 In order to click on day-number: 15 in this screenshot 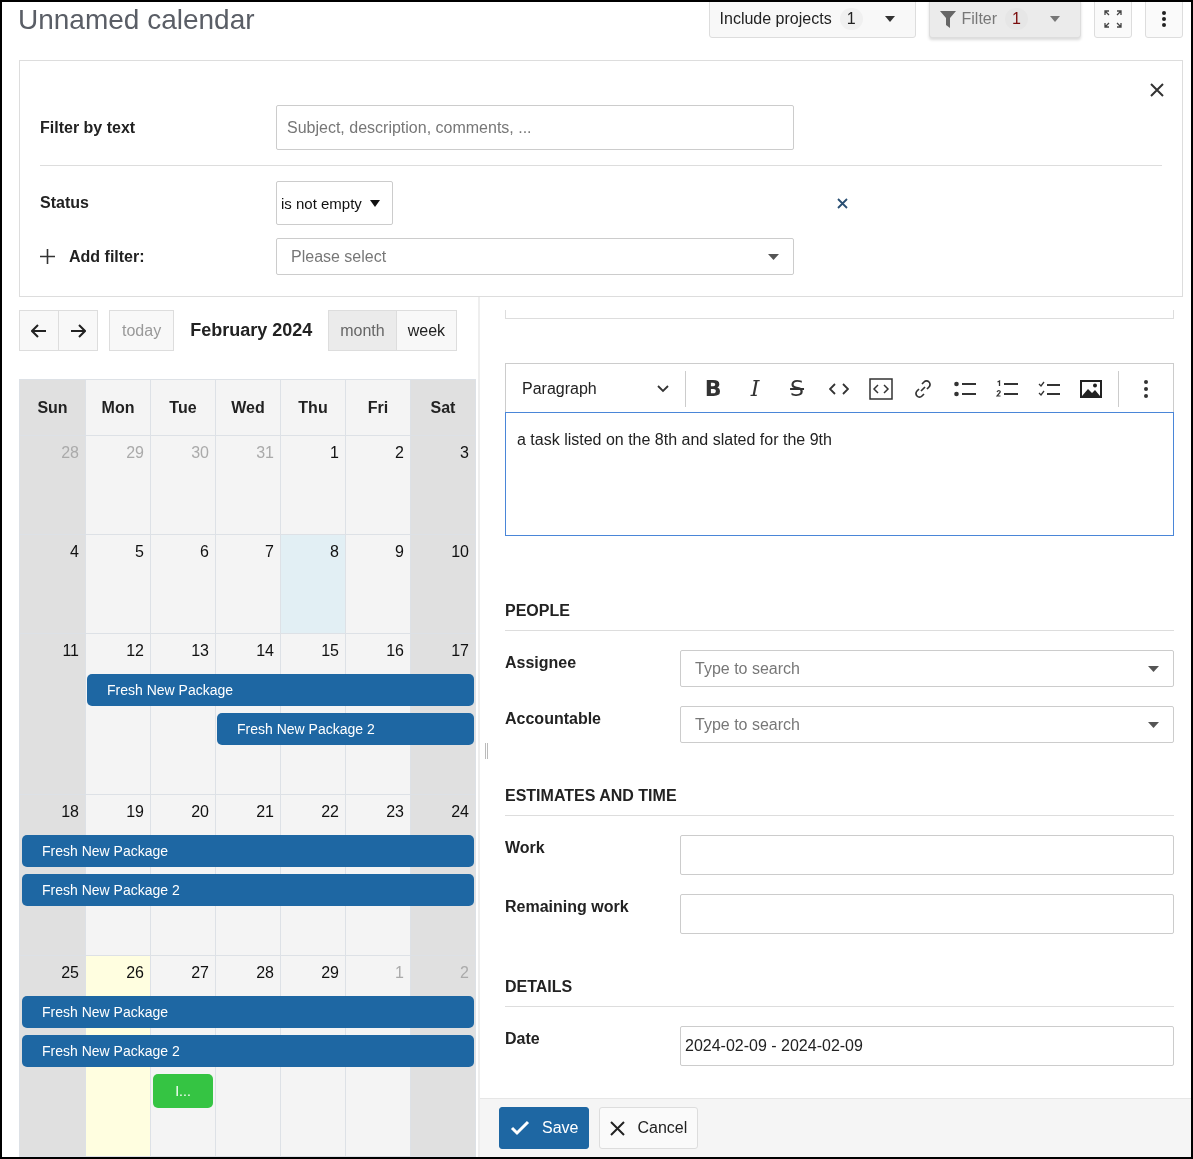, I will do `click(312, 653)`.